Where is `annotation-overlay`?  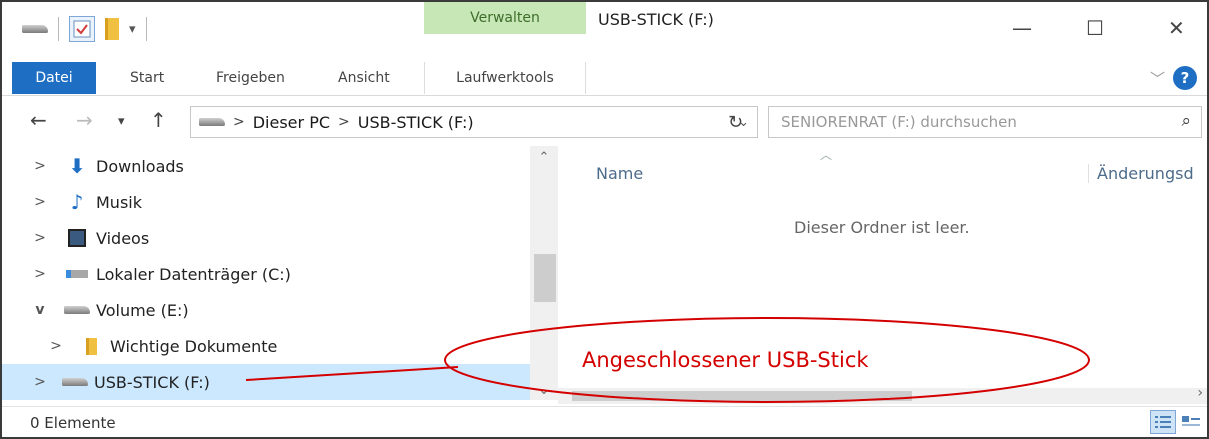
annotation-overlay is located at coordinates (667, 360).